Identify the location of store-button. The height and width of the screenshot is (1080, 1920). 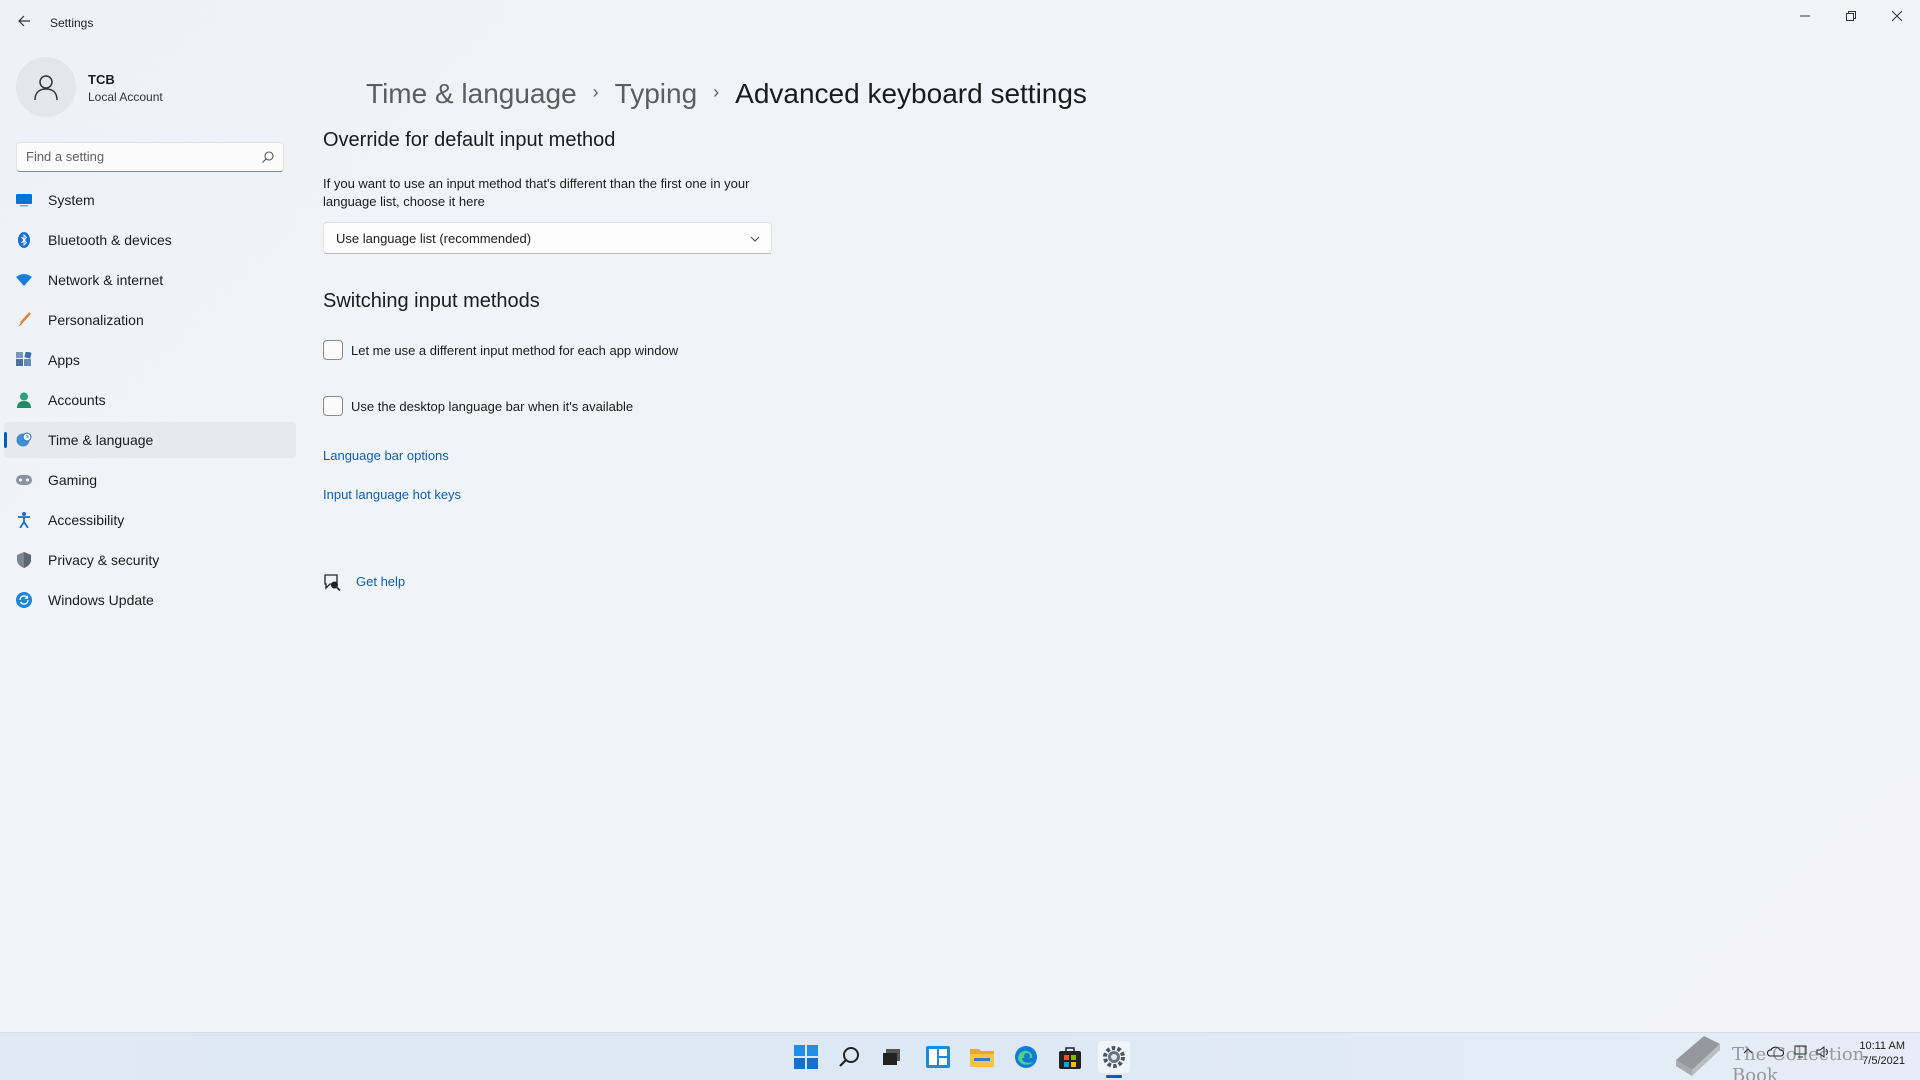
(1070, 1057).